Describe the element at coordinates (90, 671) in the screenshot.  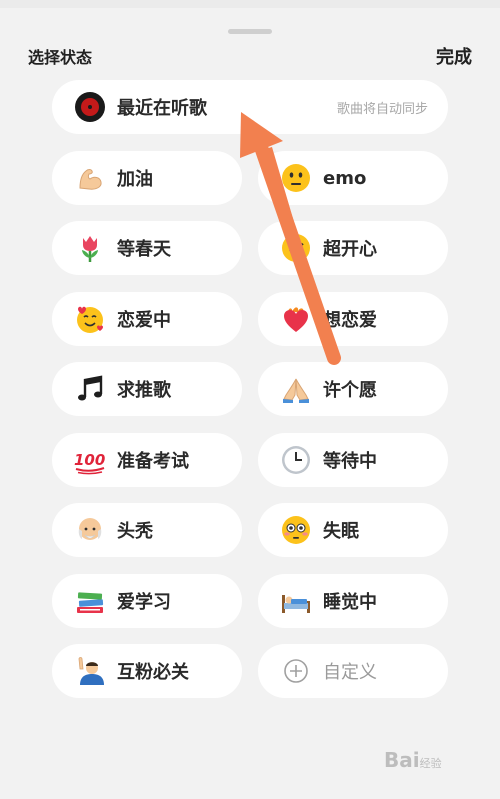
I see `person-raising-hand-icon` at that location.